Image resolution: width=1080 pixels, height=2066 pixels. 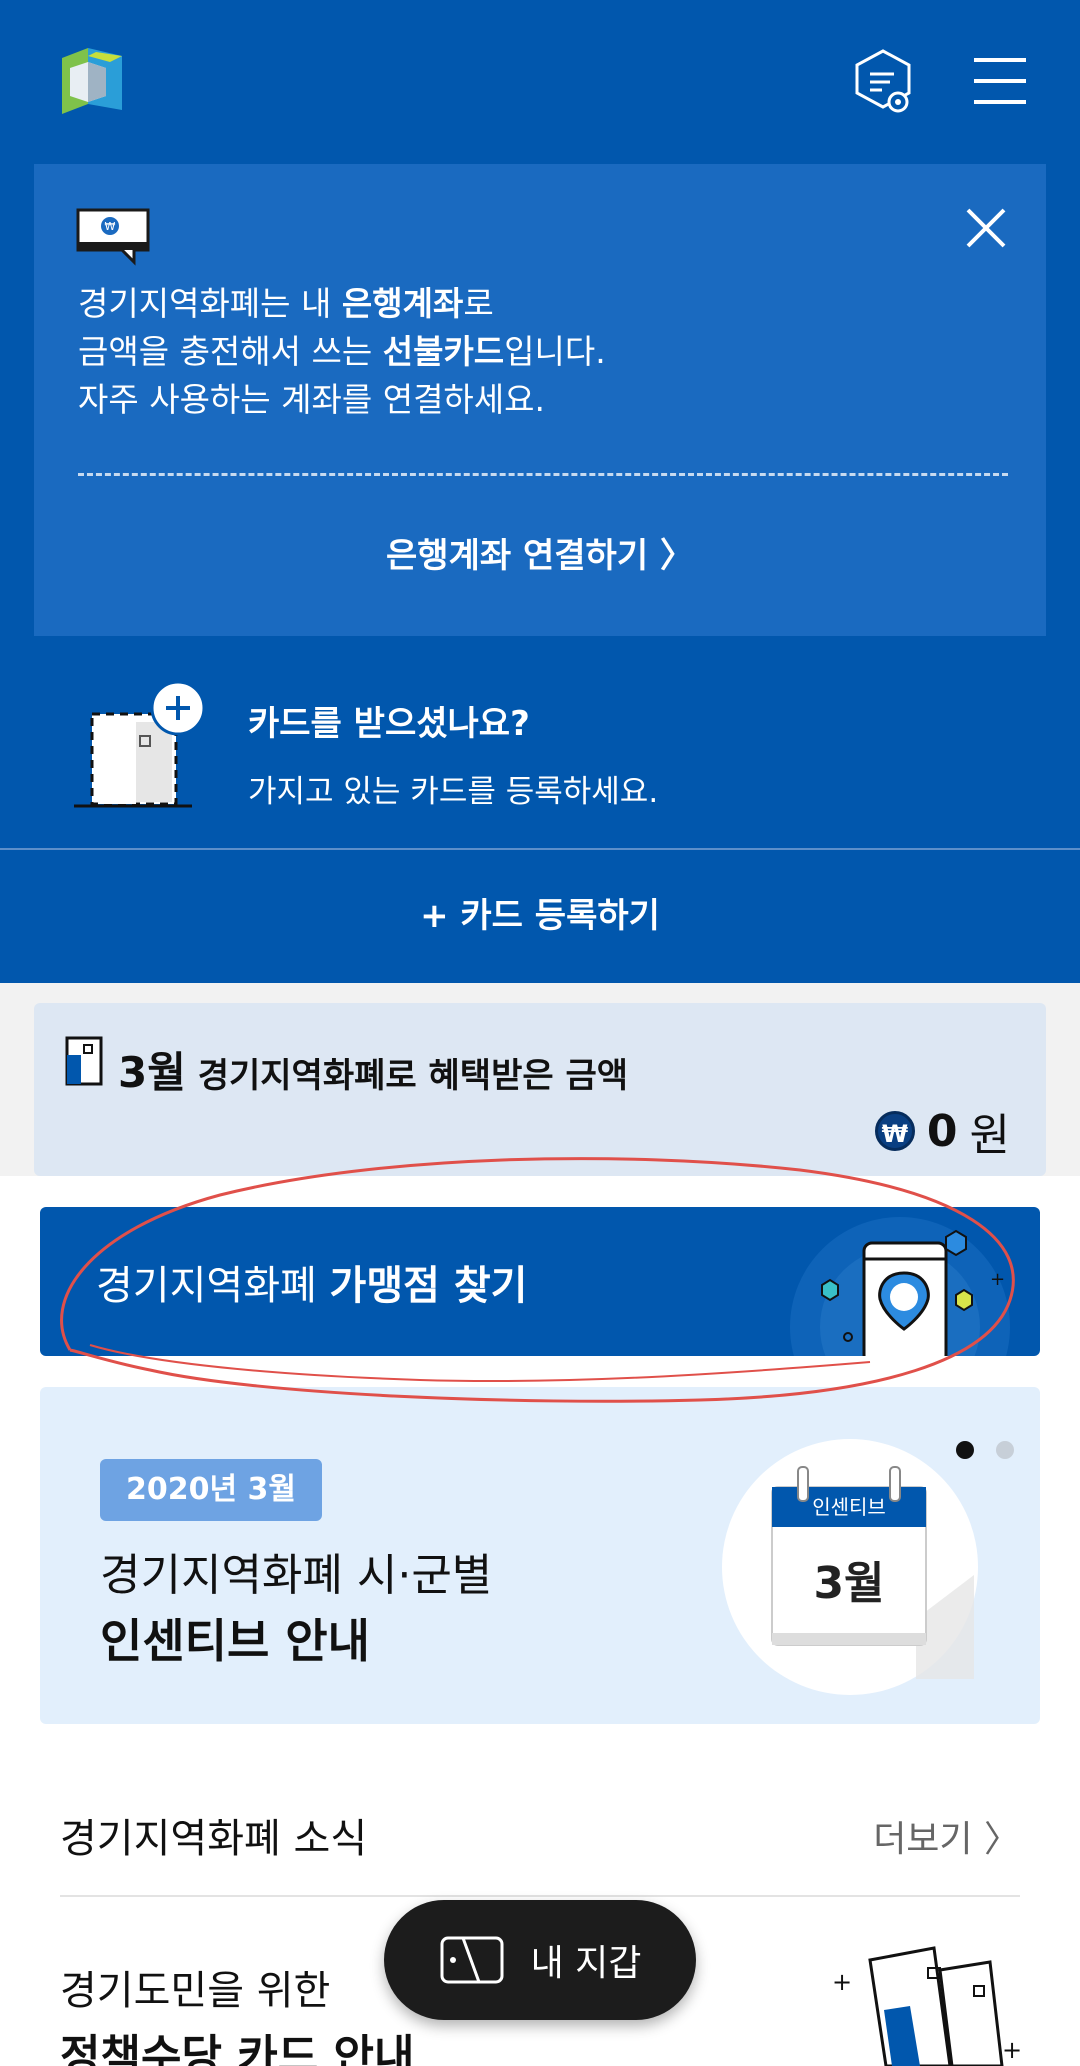 I want to click on more-link: 더보기 〉, so click(x=946, y=1836).